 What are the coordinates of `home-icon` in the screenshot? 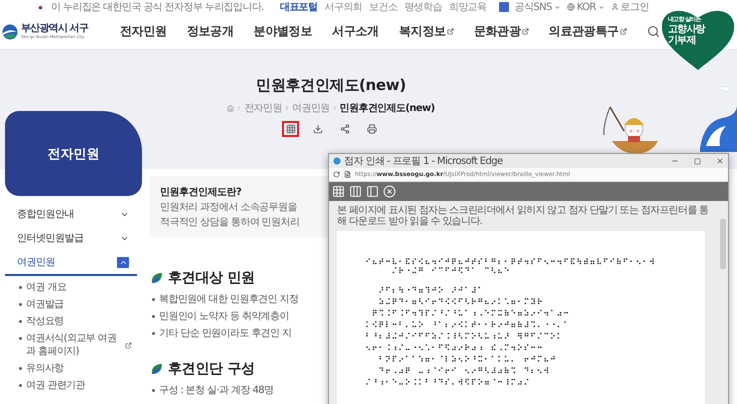 It's located at (230, 108).